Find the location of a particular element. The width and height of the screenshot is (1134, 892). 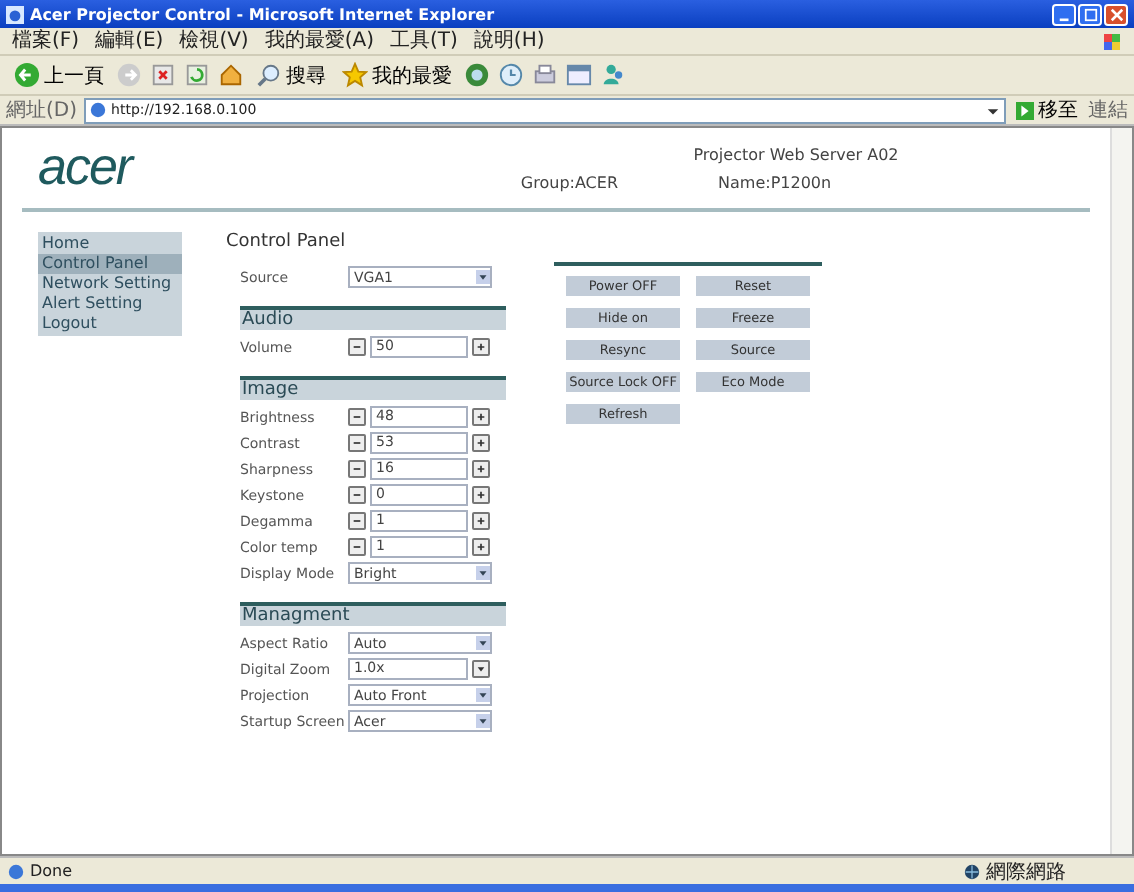

menu-item: 編輯(E) is located at coordinates (129, 41).